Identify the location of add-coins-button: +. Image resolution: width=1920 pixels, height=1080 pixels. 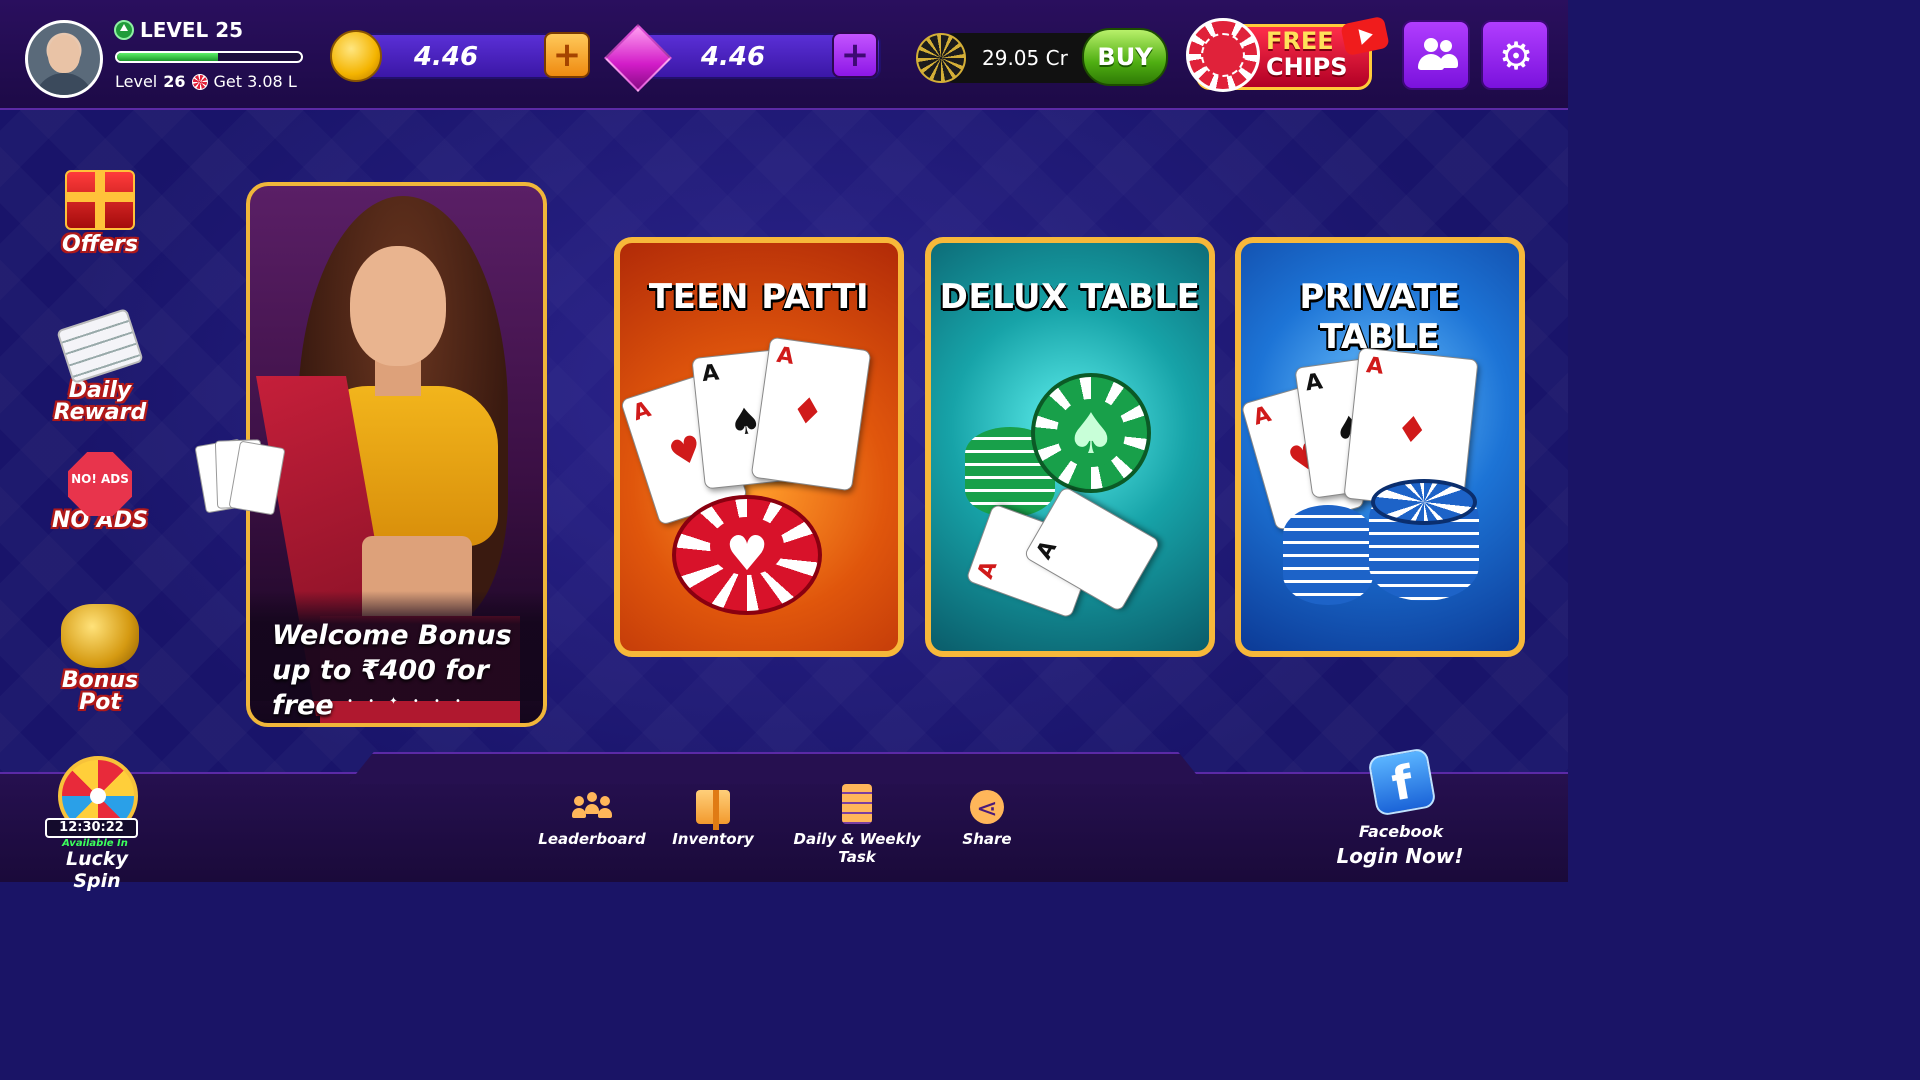
(567, 55).